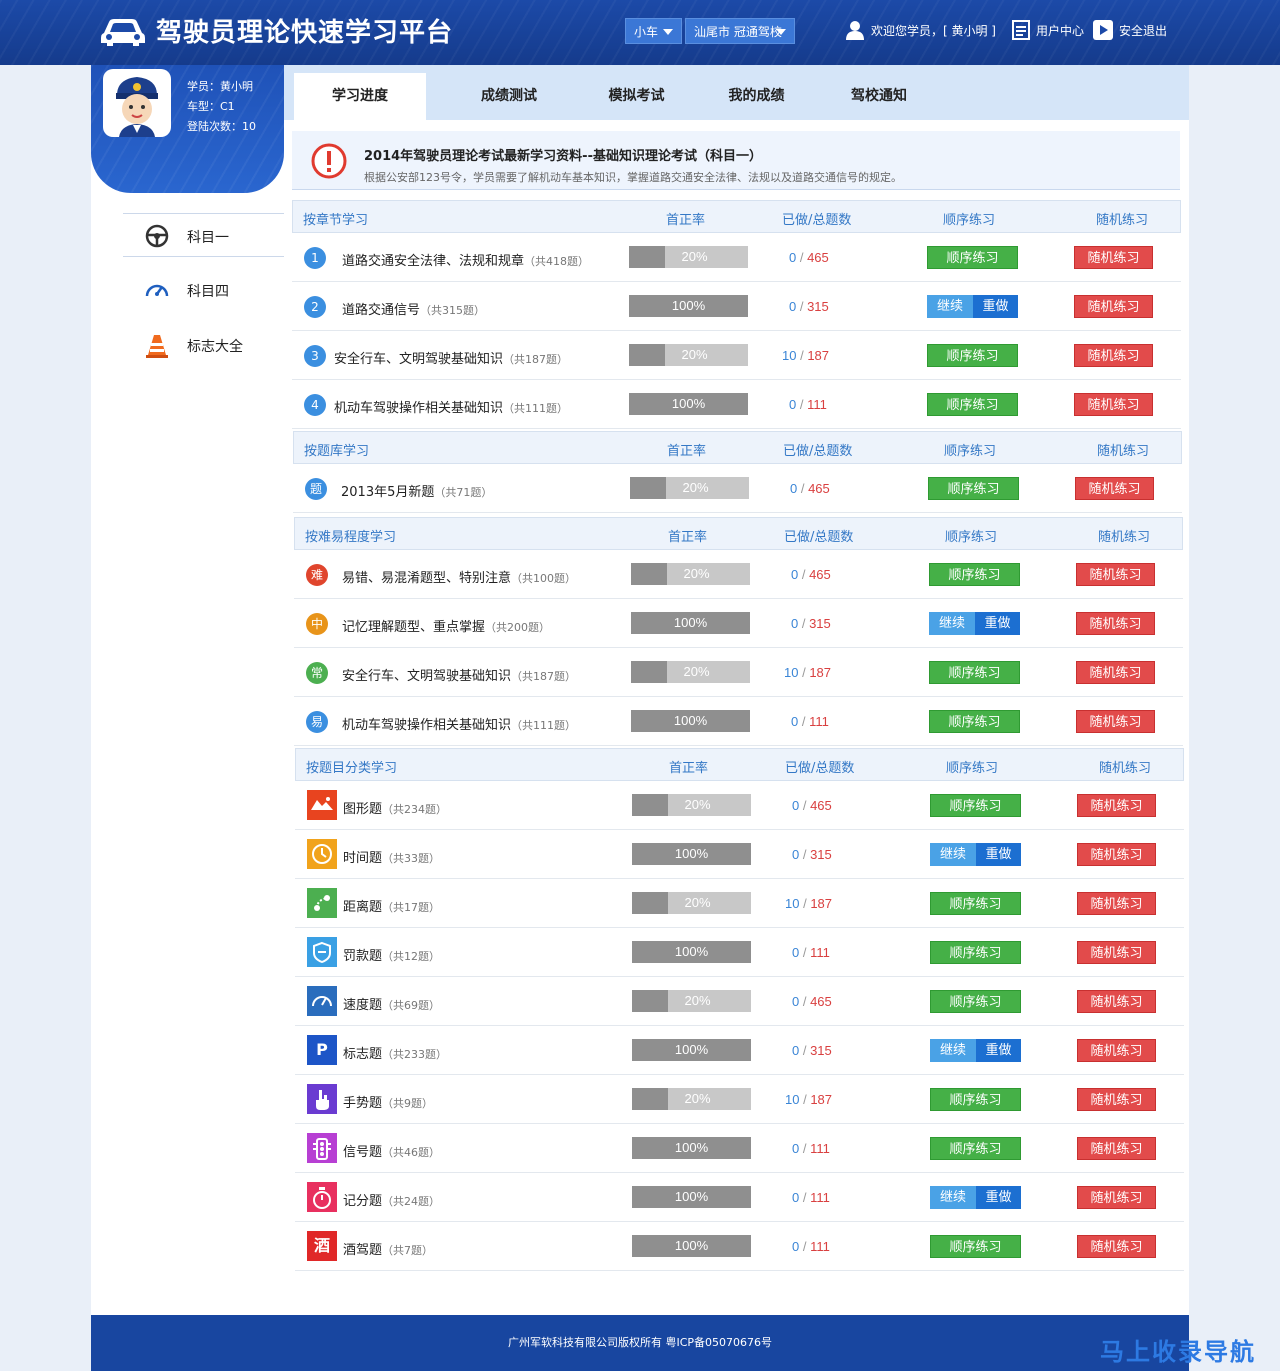 The height and width of the screenshot is (1371, 1280). Describe the element at coordinates (879, 96) in the screenshot. I see `tab-school-notice: 驾校通知` at that location.